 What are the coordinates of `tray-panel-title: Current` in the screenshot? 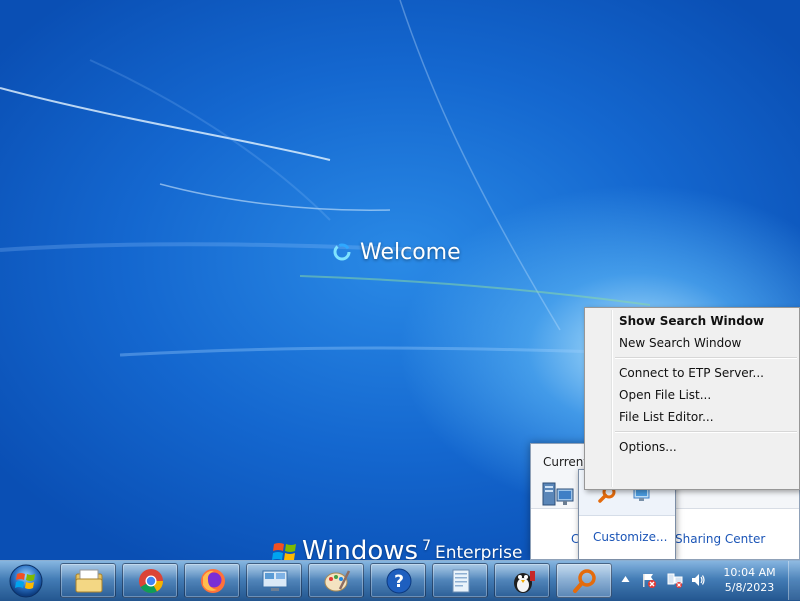 It's located at (566, 462).